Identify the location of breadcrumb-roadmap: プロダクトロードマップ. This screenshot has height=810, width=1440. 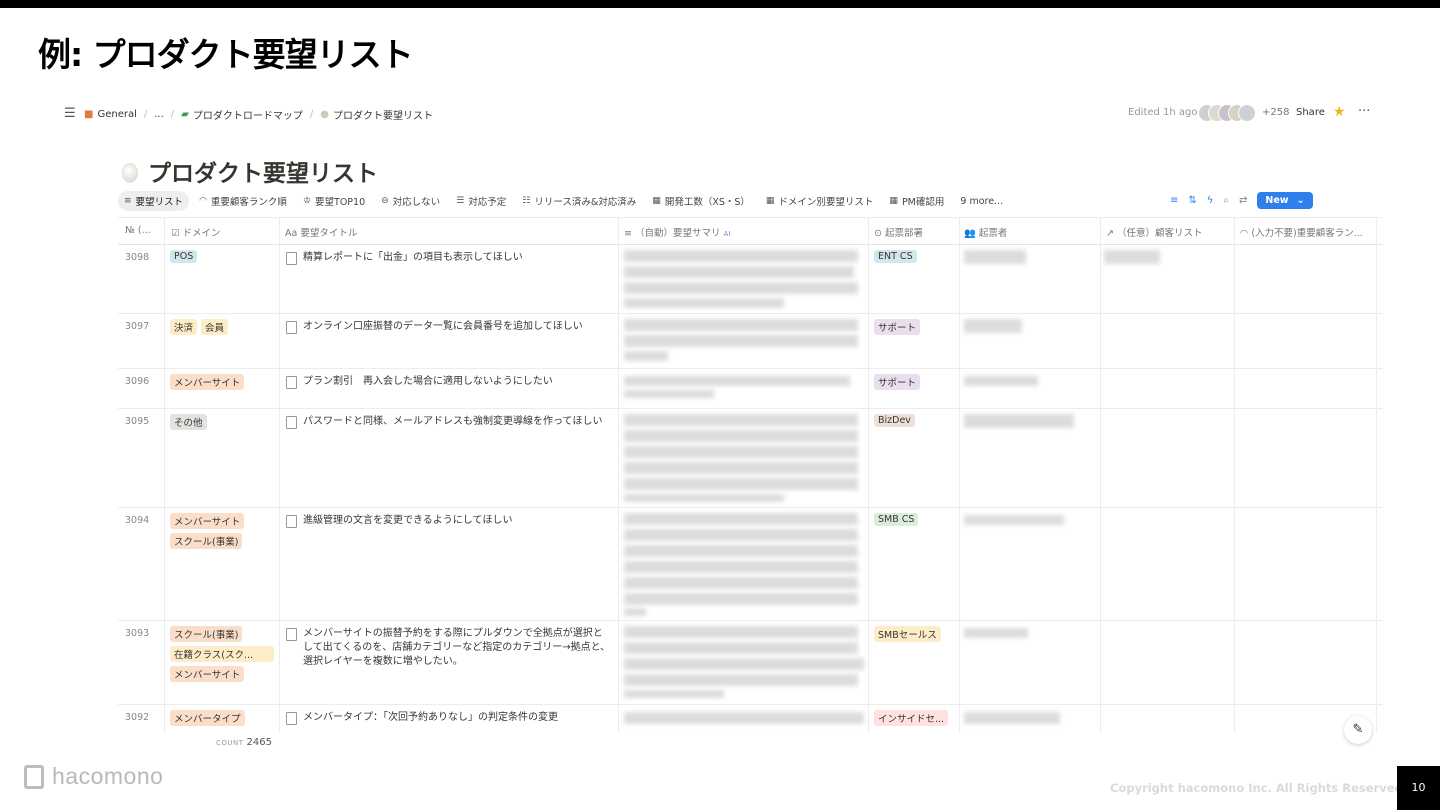
(248, 114).